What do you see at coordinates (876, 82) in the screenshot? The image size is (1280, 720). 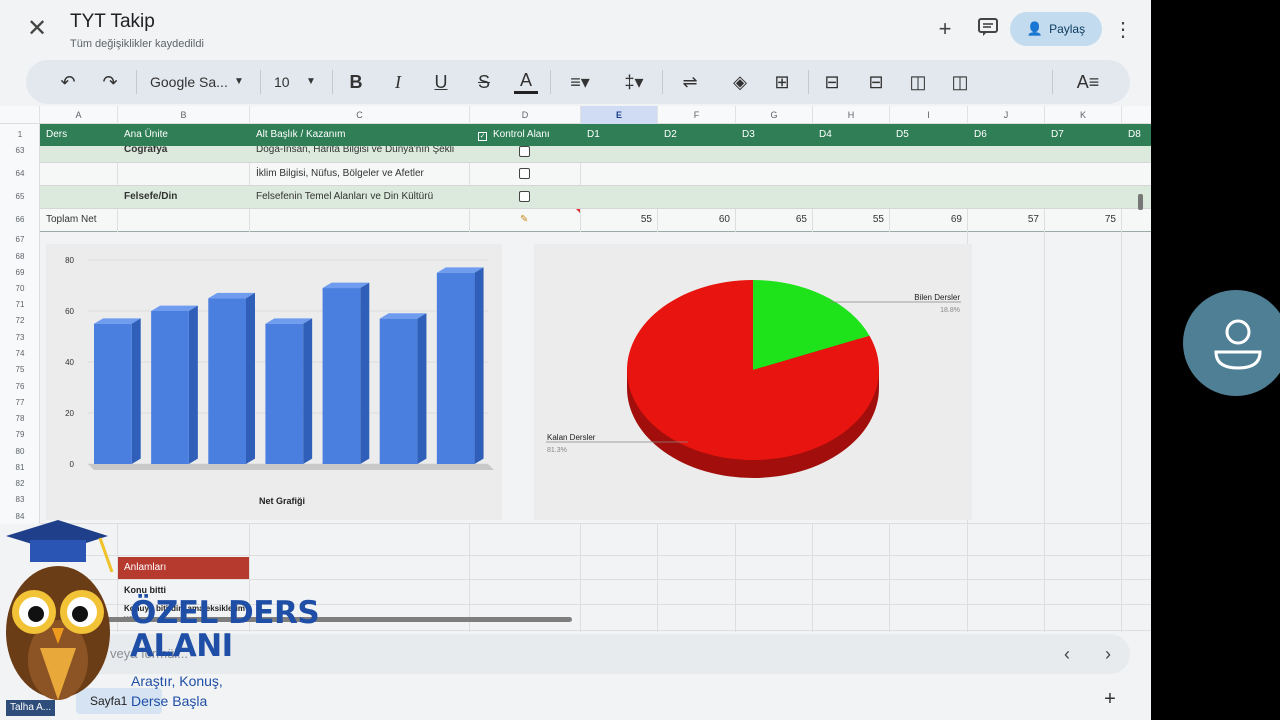 I see `insert-row-below-icon: ⊟` at bounding box center [876, 82].